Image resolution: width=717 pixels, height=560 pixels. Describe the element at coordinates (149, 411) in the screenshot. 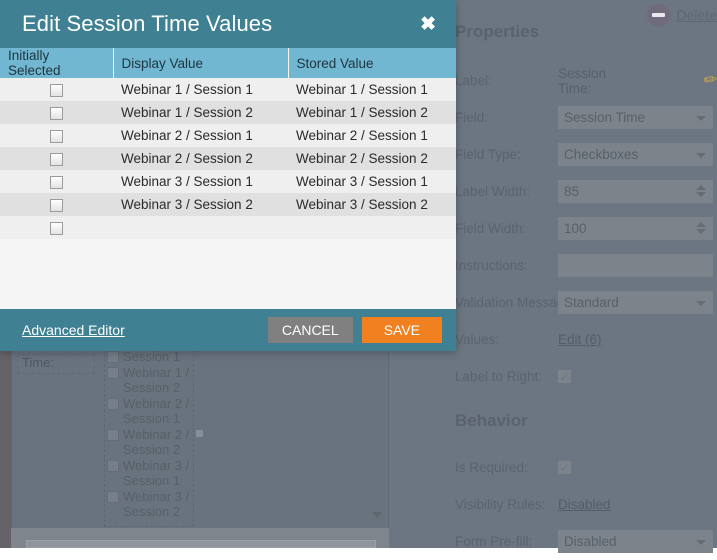

I see `form-preview-option: Webinar 2 / Session 1` at that location.